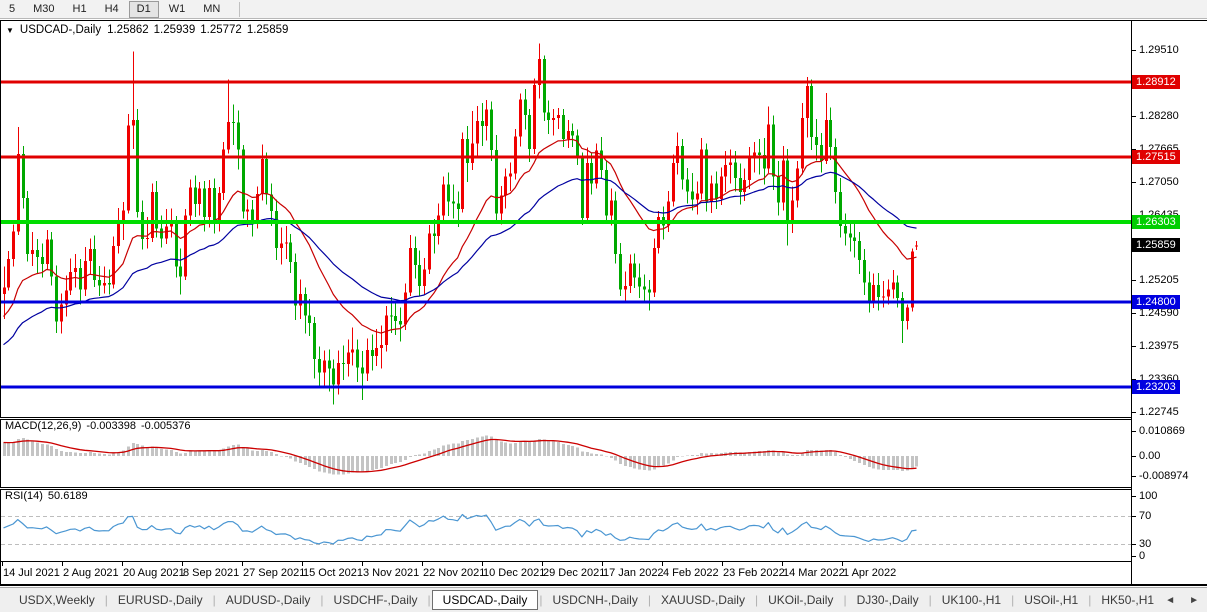 The height and width of the screenshot is (612, 1207). I want to click on macd-indicator-label: MACD(12,26,9), so click(43, 426).